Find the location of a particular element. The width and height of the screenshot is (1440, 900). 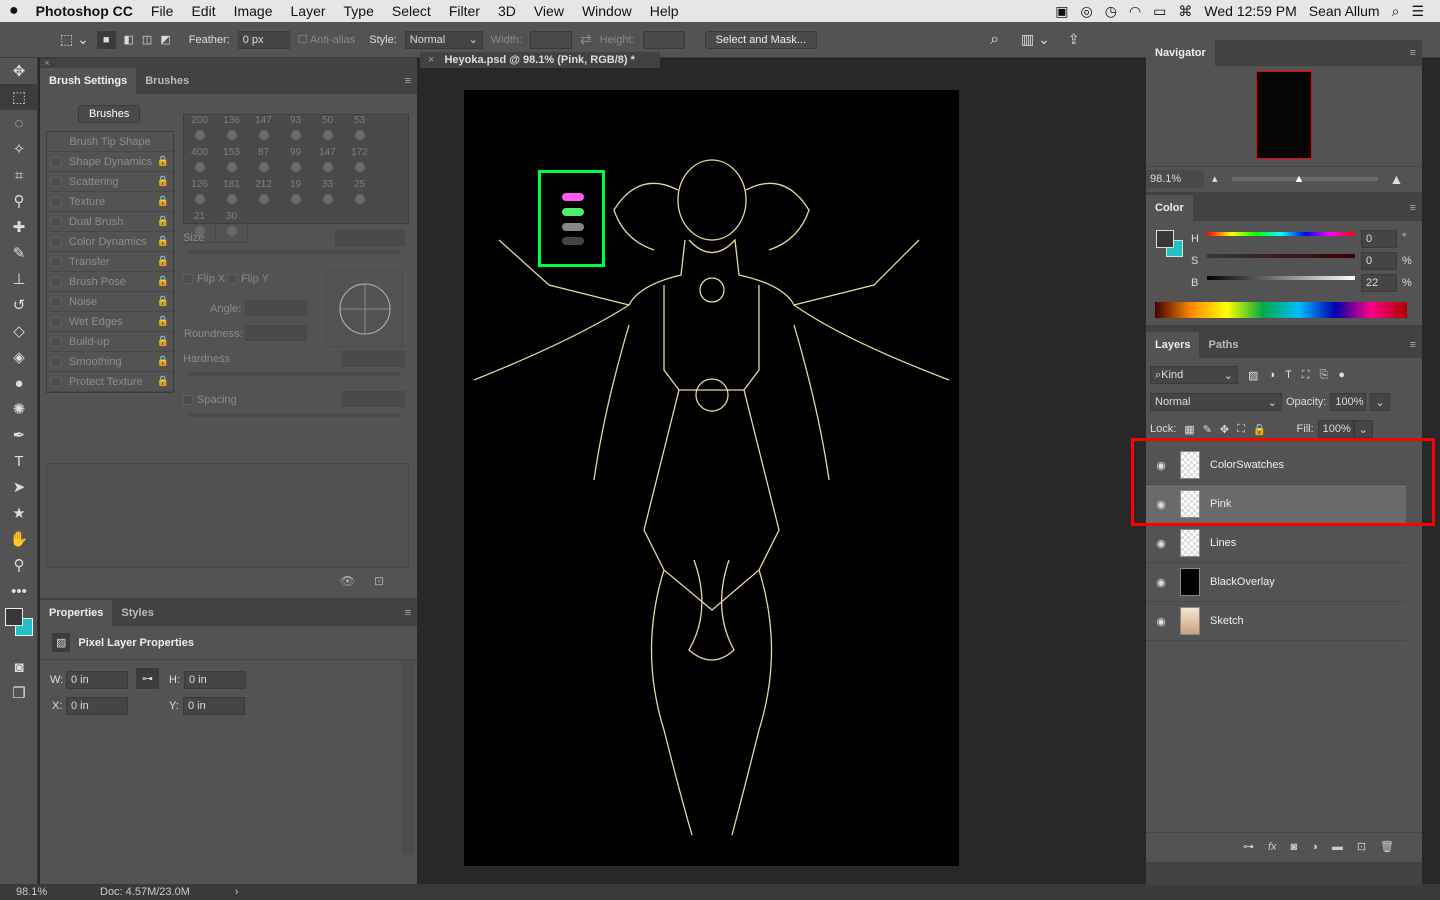

document-tab: × Heyoka.psd @ 98.1% (Pink, RGB/8) * is located at coordinates (540, 60).